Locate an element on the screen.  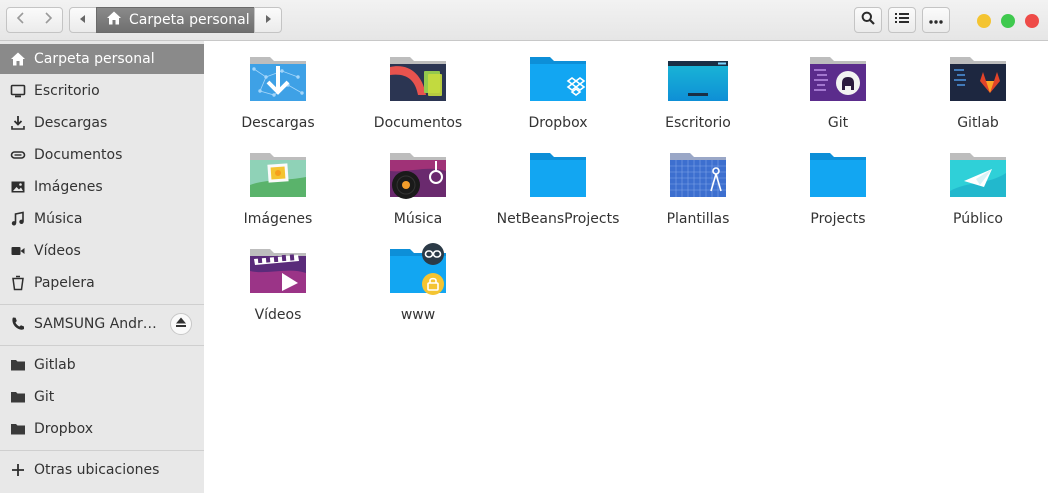
folder-item-documentos: Documentos is located at coordinates (418, 86).